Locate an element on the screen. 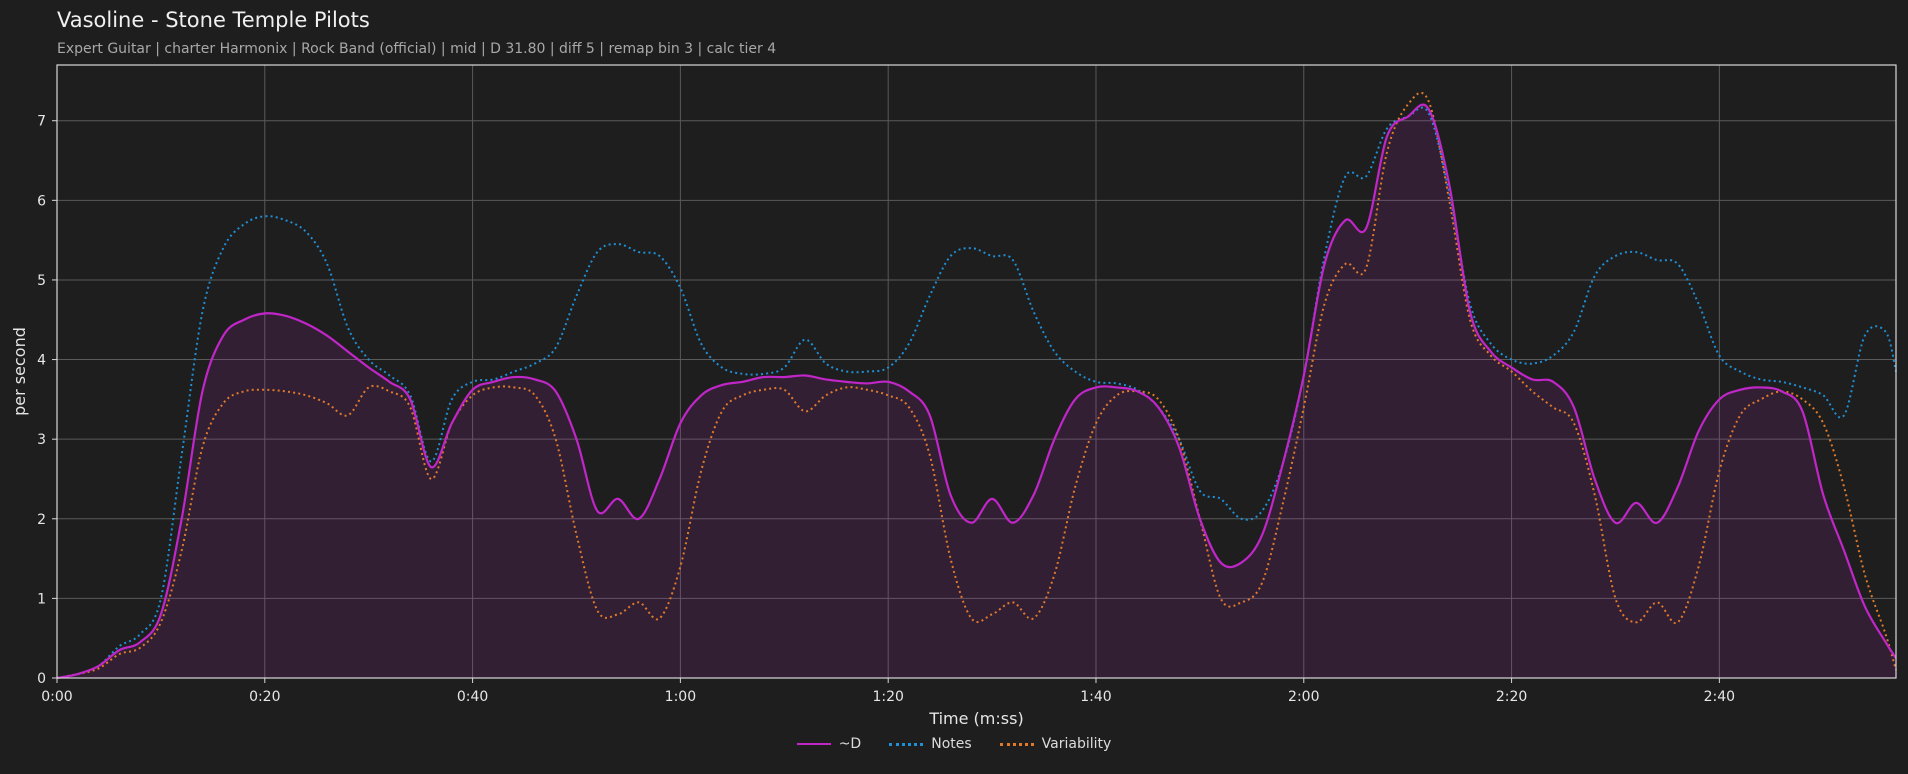  legend-swatch-notes is located at coordinates (906, 744).